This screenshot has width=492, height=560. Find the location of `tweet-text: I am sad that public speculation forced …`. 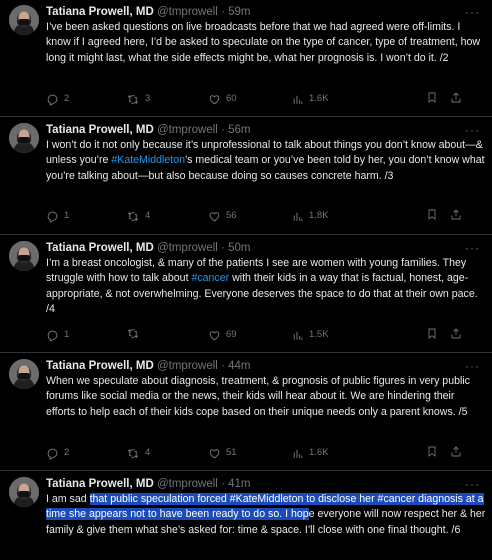

tweet-text: I am sad that public speculation forced … is located at coordinates (266, 515).